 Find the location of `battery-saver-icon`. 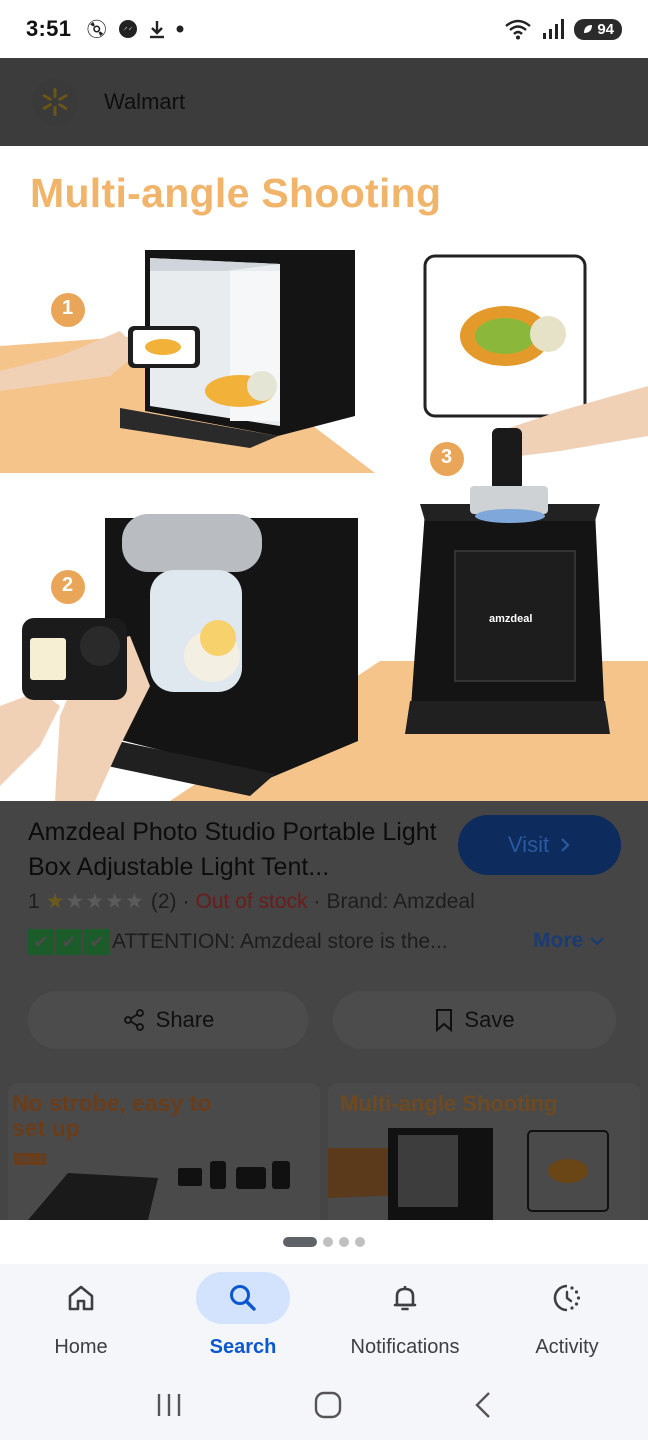

battery-saver-icon is located at coordinates (588, 29).